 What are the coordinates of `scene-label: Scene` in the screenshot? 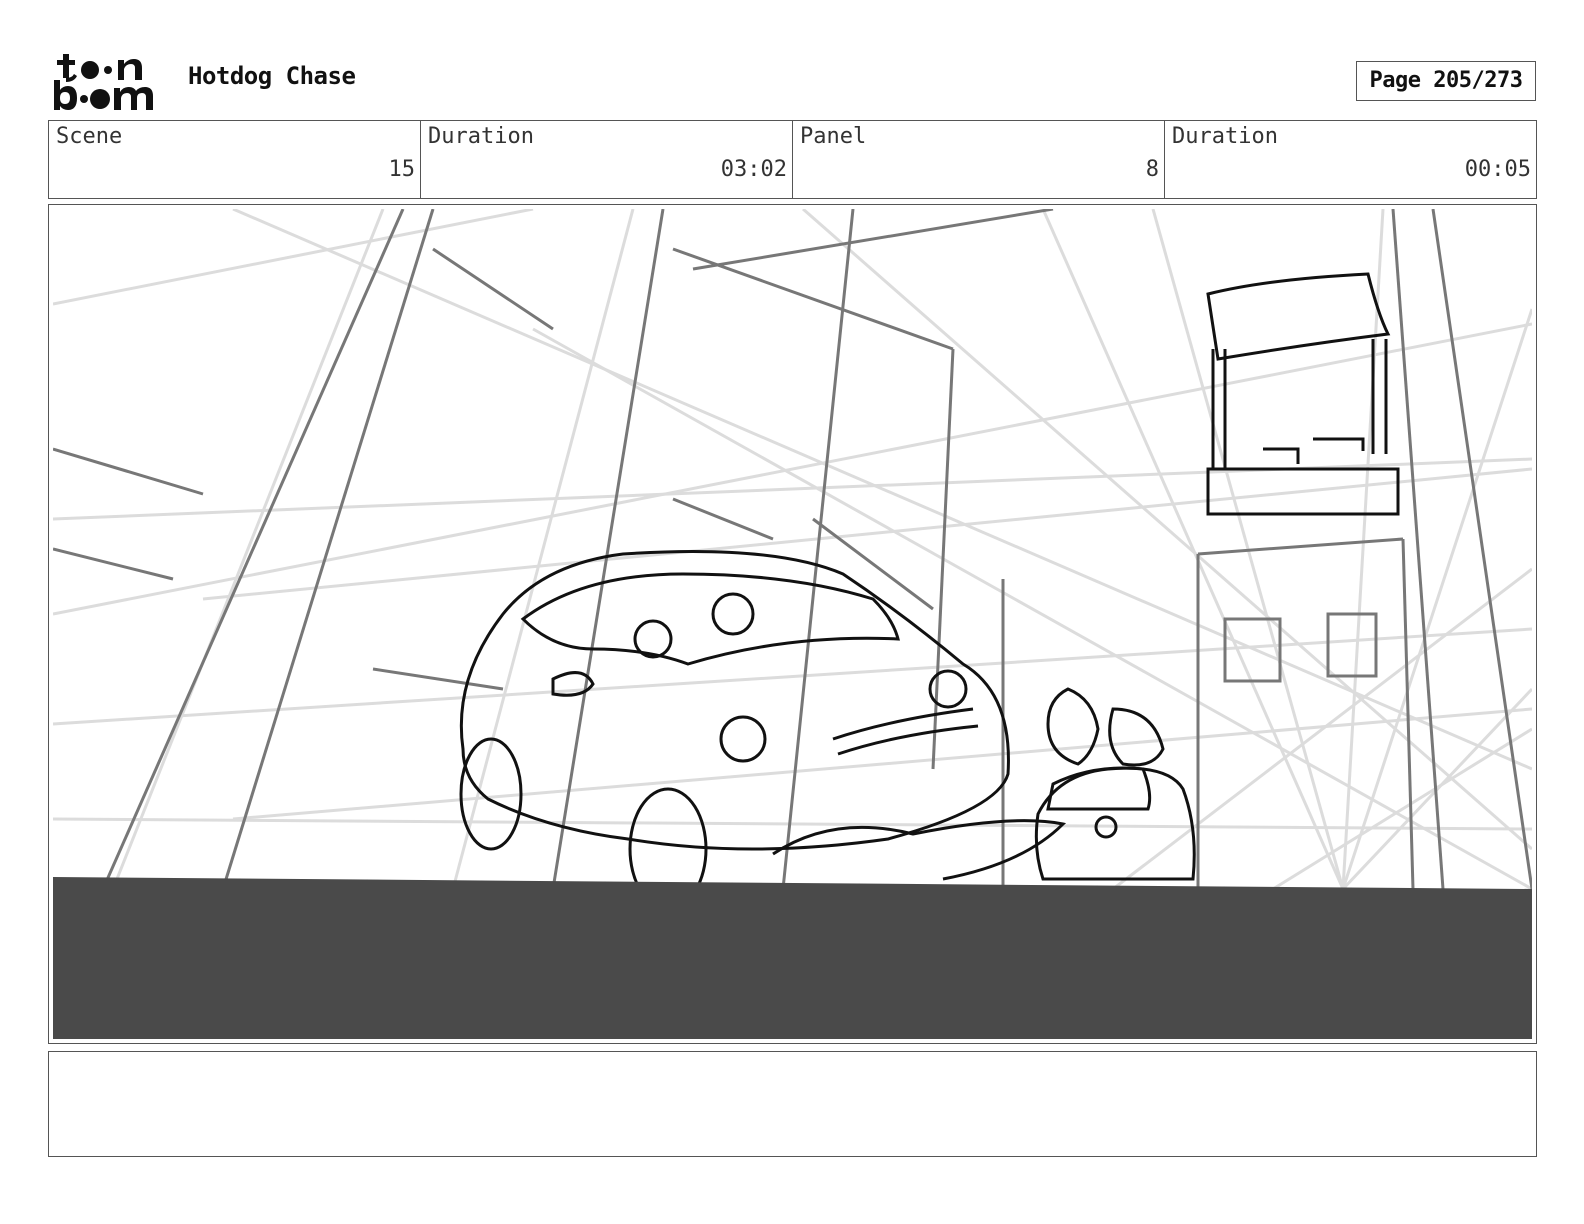 It's located at (89, 136).